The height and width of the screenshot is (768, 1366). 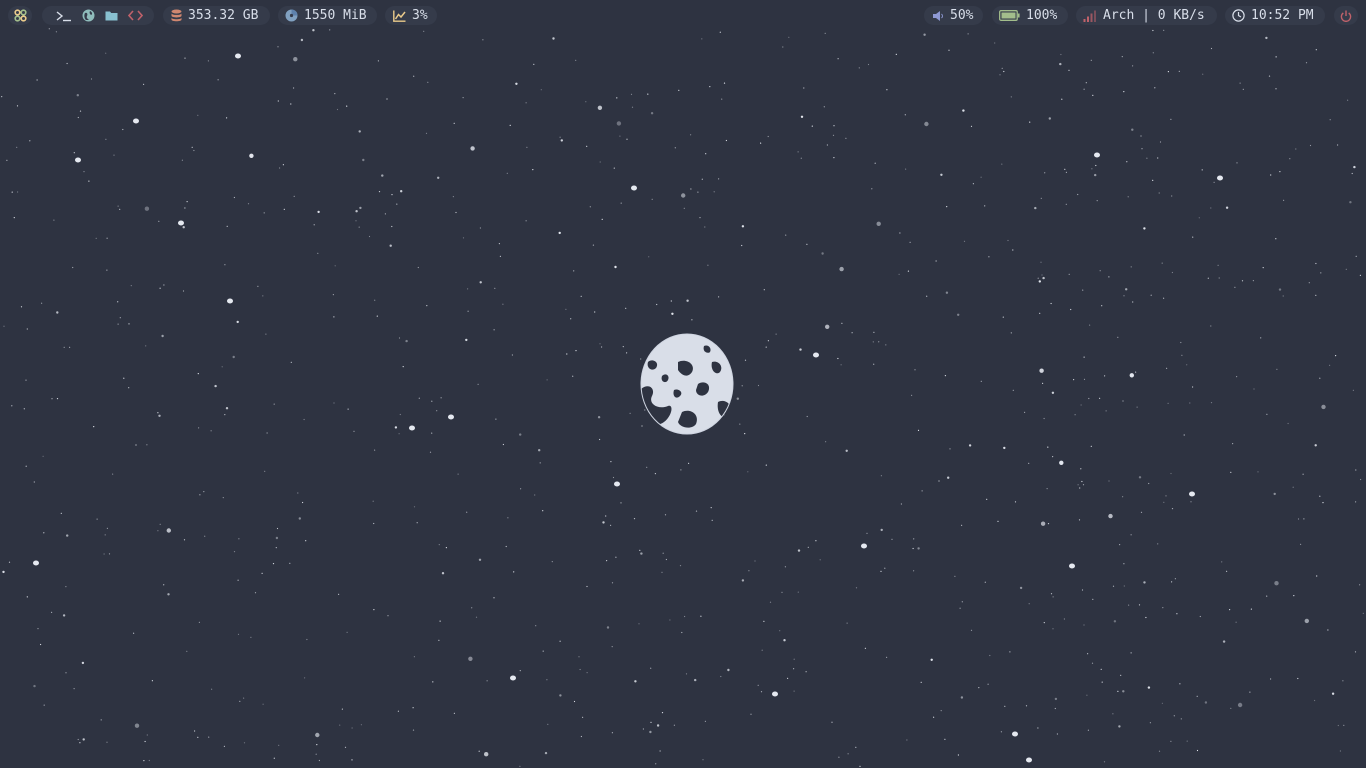 What do you see at coordinates (687, 384) in the screenshot?
I see `earth-illustration` at bounding box center [687, 384].